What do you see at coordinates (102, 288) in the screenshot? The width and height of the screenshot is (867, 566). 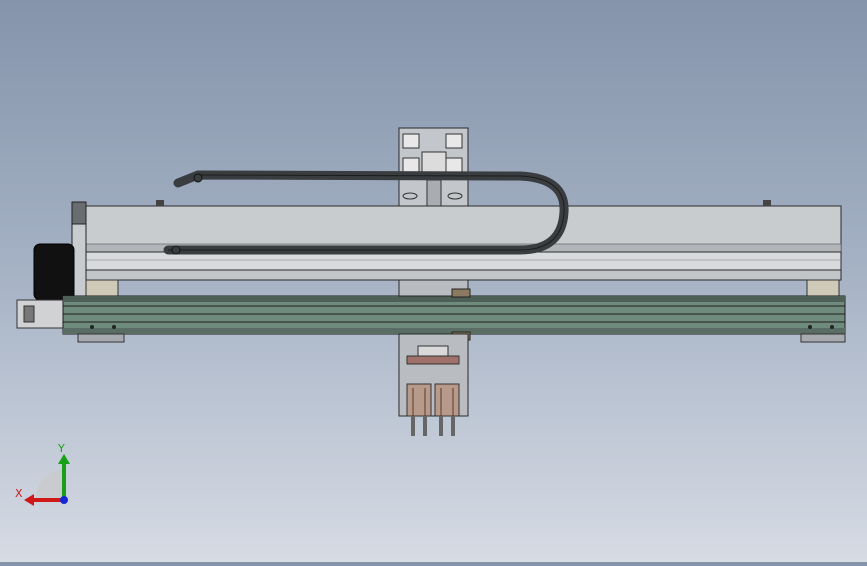 I see `foot-left` at bounding box center [102, 288].